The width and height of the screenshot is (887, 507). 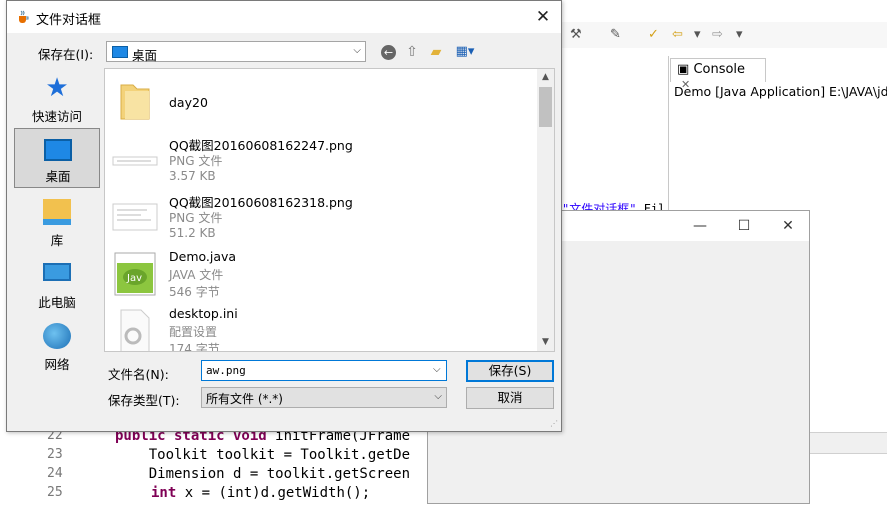 What do you see at coordinates (744, 226) in the screenshot?
I see `maximize-icon: ☐` at bounding box center [744, 226].